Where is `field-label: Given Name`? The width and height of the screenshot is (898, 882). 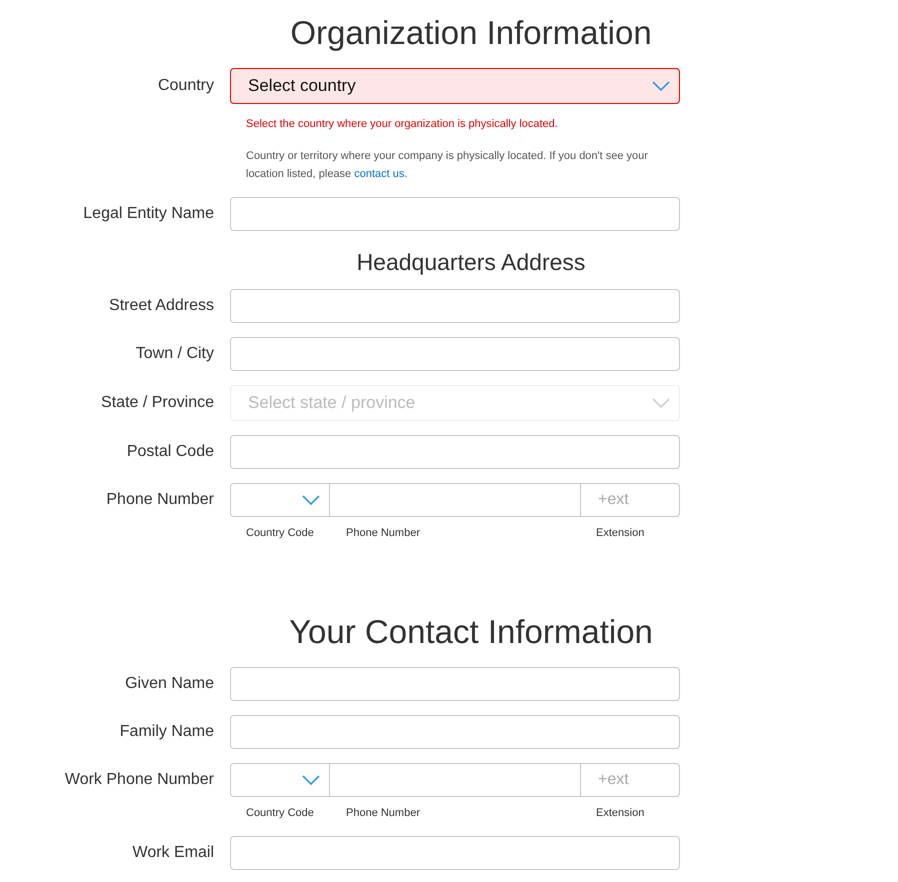 field-label: Given Name is located at coordinates (169, 684).